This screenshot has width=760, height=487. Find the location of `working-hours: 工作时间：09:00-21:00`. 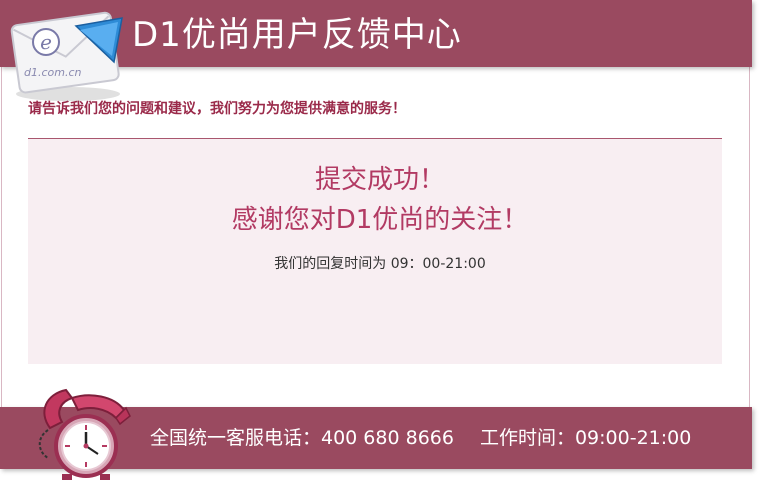

working-hours: 工作时间：09:00-21:00 is located at coordinates (585, 438).